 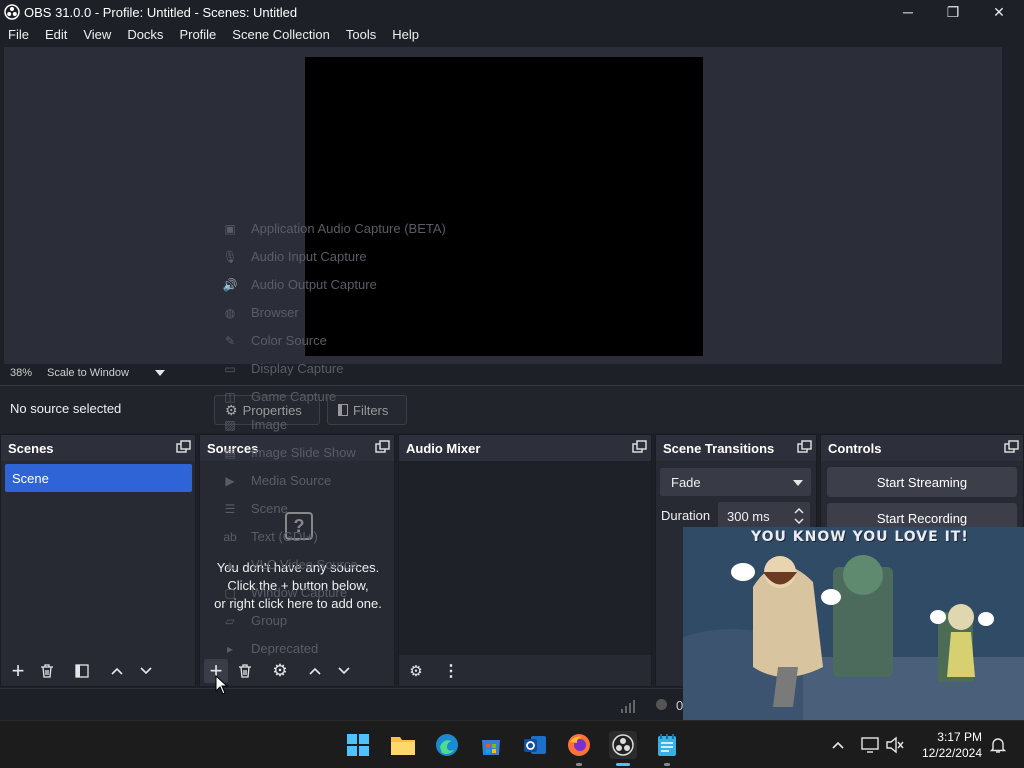 I want to click on plus-icon: +, so click(x=18, y=670).